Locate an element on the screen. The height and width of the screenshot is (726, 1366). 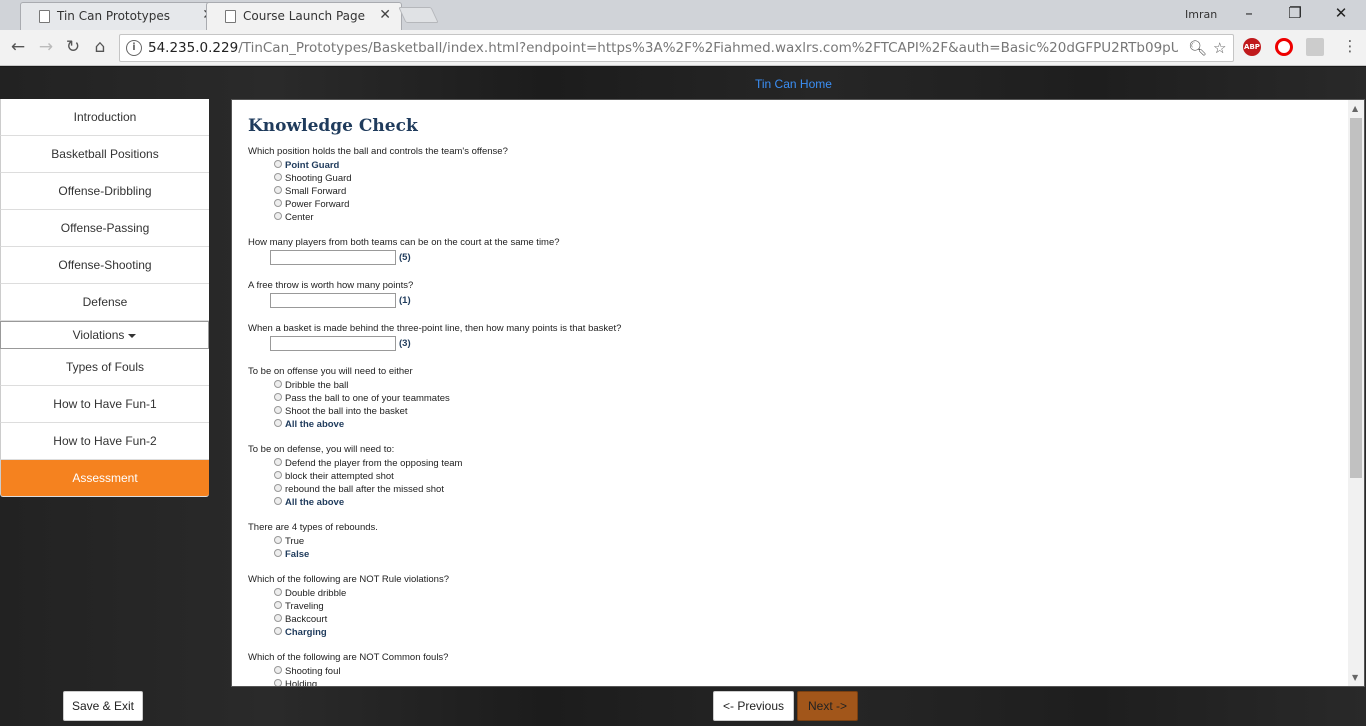
sidebar-item-offense-shooting: Offense-Shooting is located at coordinates (104, 265).